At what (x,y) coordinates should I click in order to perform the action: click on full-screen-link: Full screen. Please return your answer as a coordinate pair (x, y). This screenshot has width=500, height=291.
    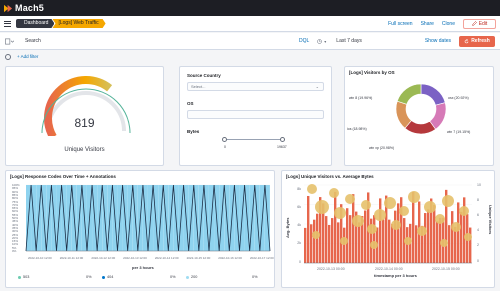
    Looking at the image, I should click on (400, 24).